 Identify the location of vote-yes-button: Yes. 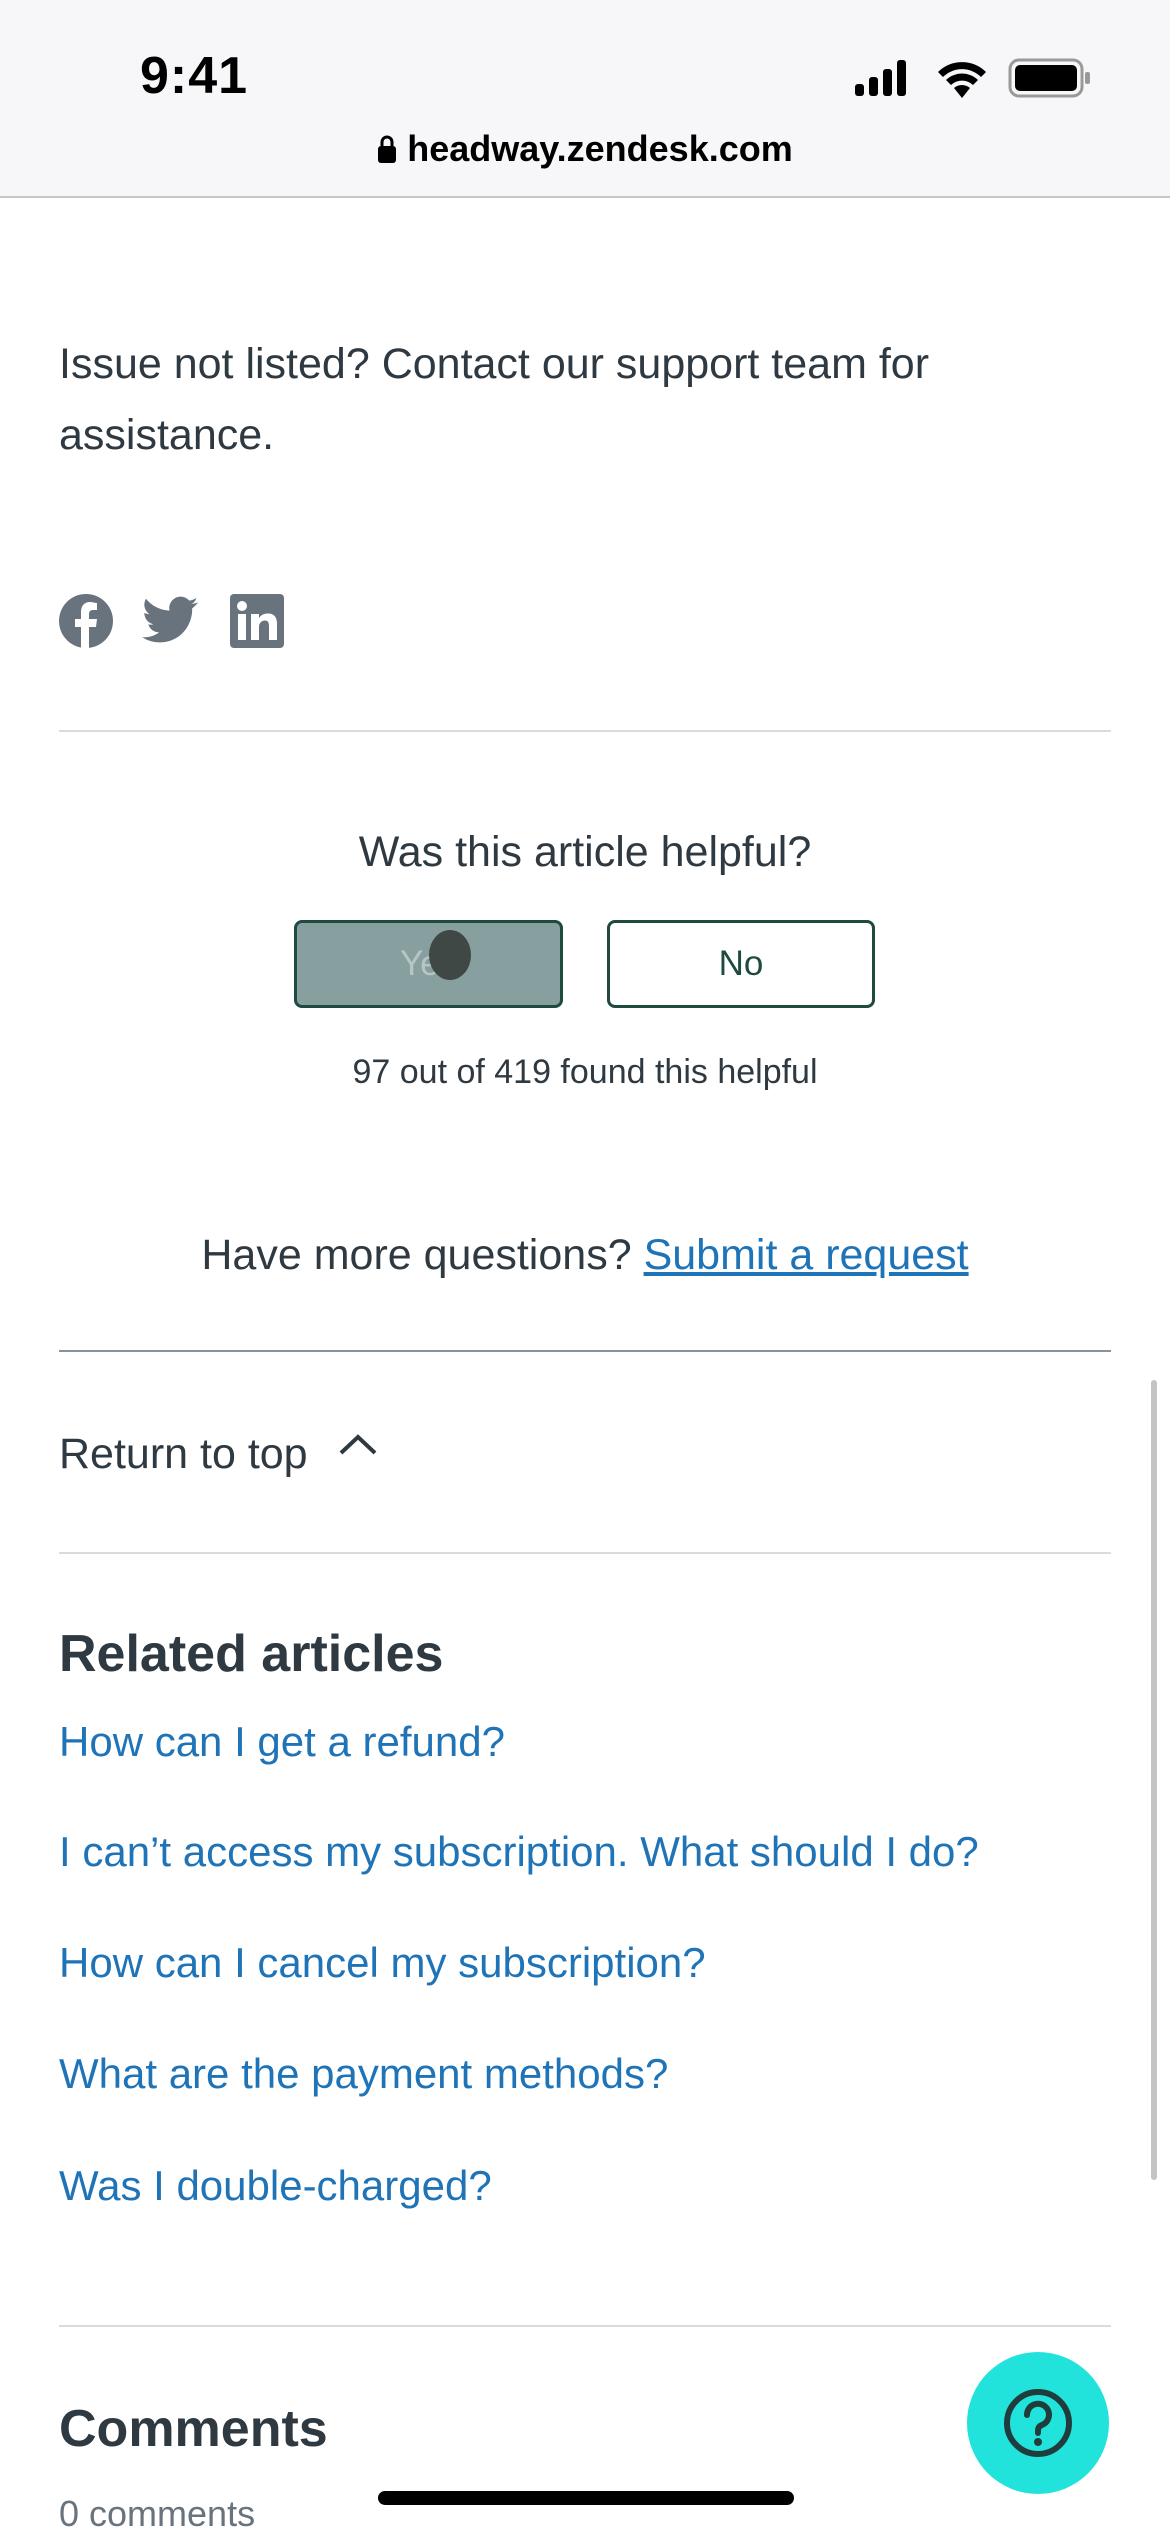
(428, 964).